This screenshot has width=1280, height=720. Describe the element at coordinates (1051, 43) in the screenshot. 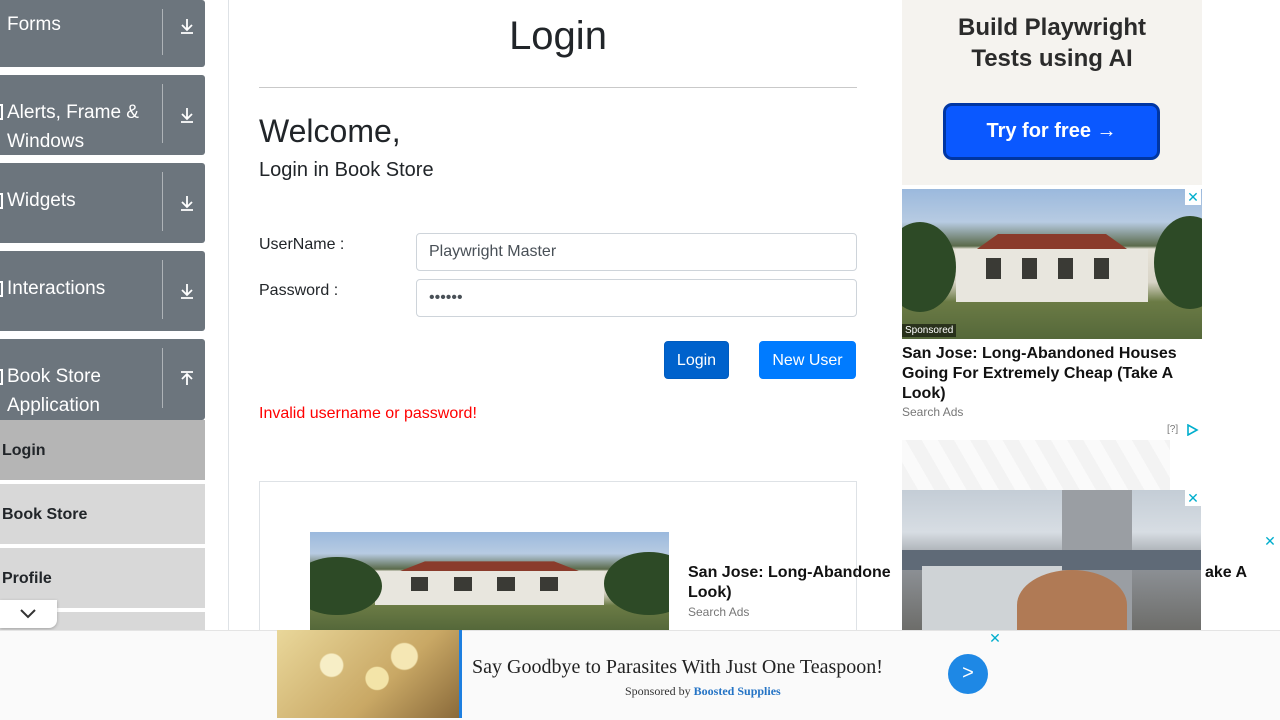

I see `ad-title: Build Playwright Tests using AI` at that location.